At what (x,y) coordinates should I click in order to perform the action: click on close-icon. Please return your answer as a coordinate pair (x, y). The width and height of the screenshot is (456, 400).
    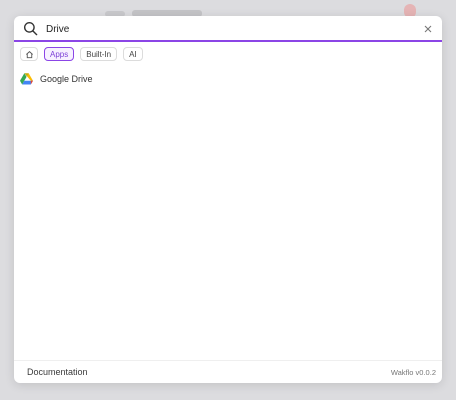
    Looking at the image, I should click on (428, 29).